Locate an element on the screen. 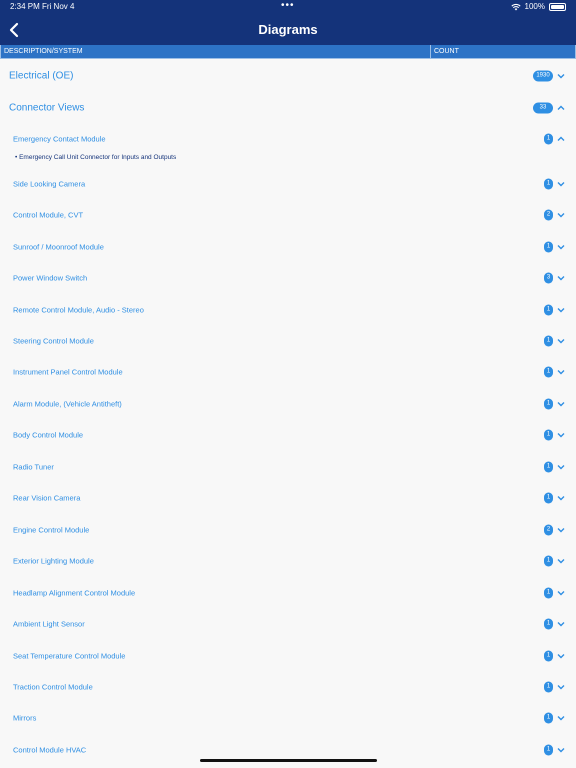  subcategory-row: Seat Temperature Control Module 1 is located at coordinates (288, 656).